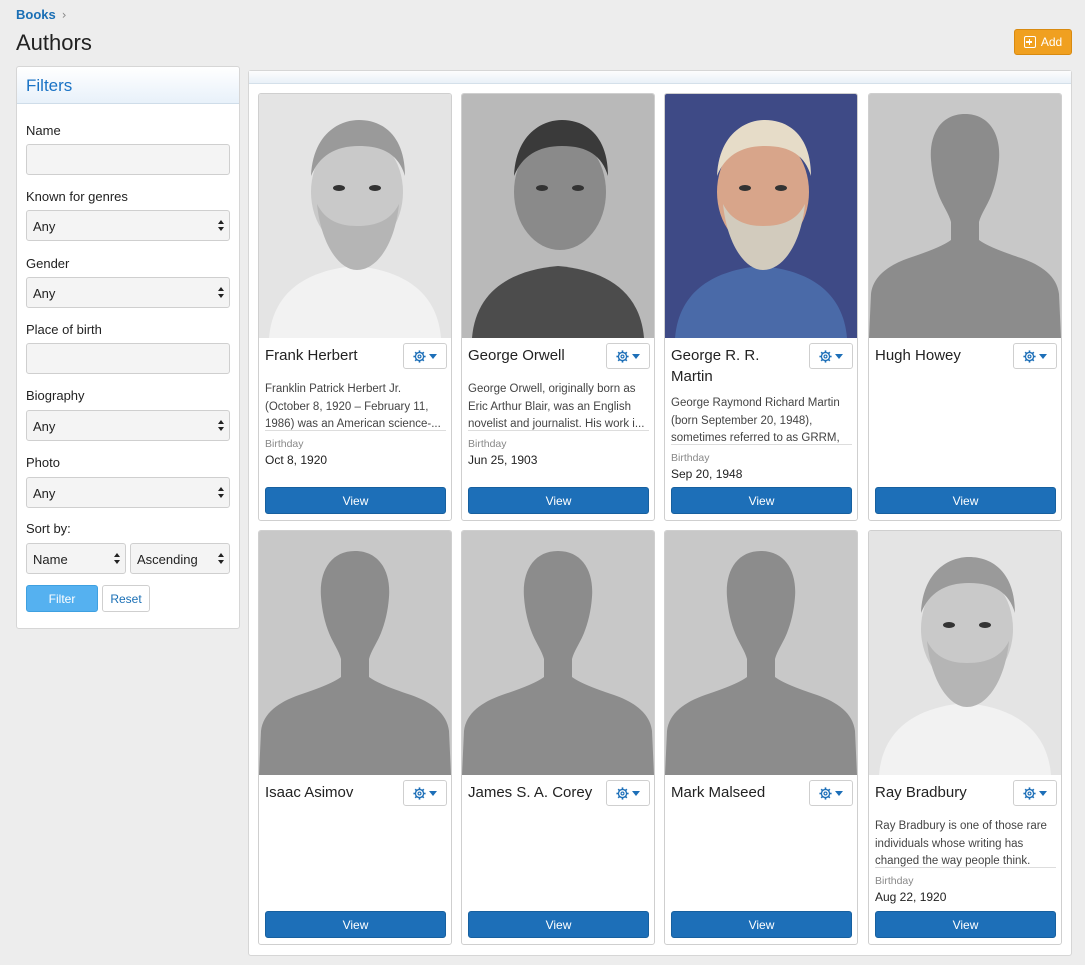  I want to click on genres-filter-label: Known for genres, so click(77, 196).